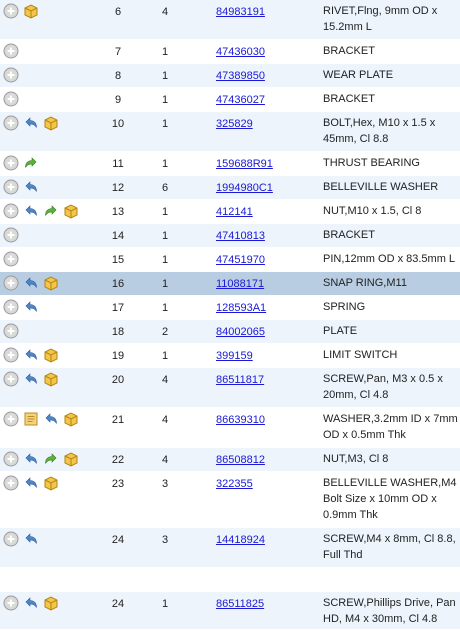  Describe the element at coordinates (240, 52) in the screenshot. I see `part-number-link: 47436030` at that location.